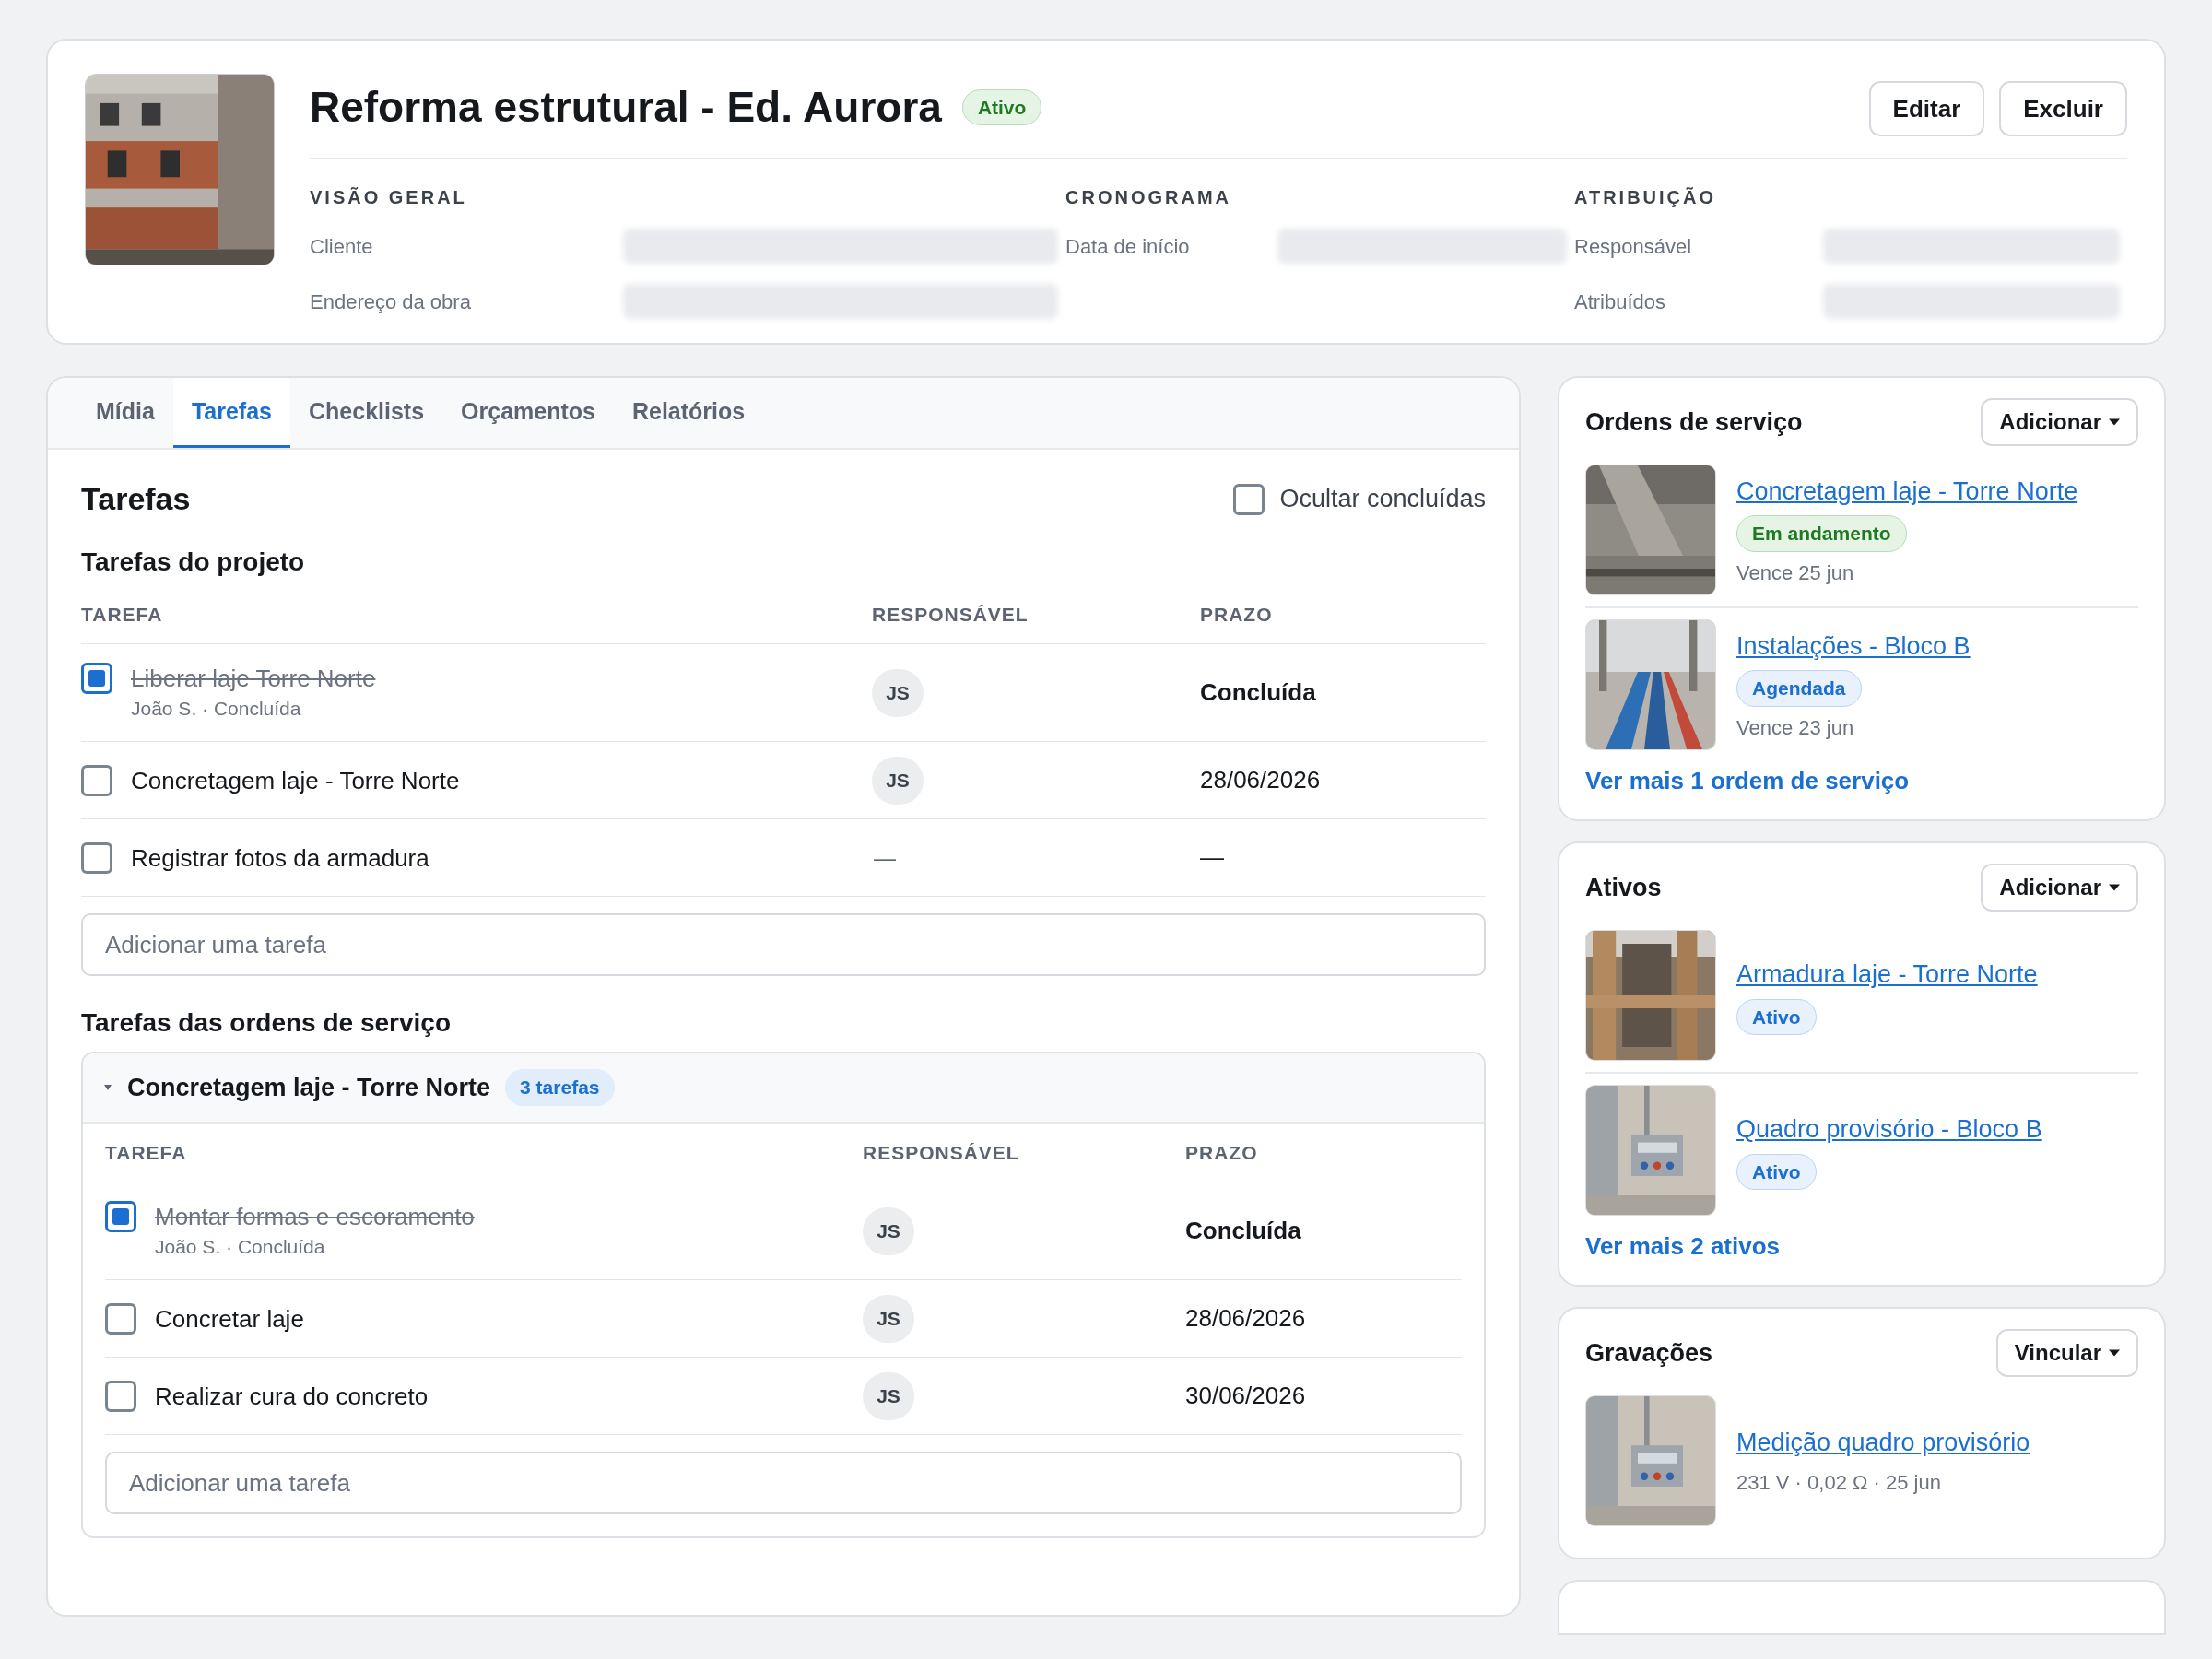  I want to click on item-link: Concretagem laje - Torre Norte, so click(1907, 491).